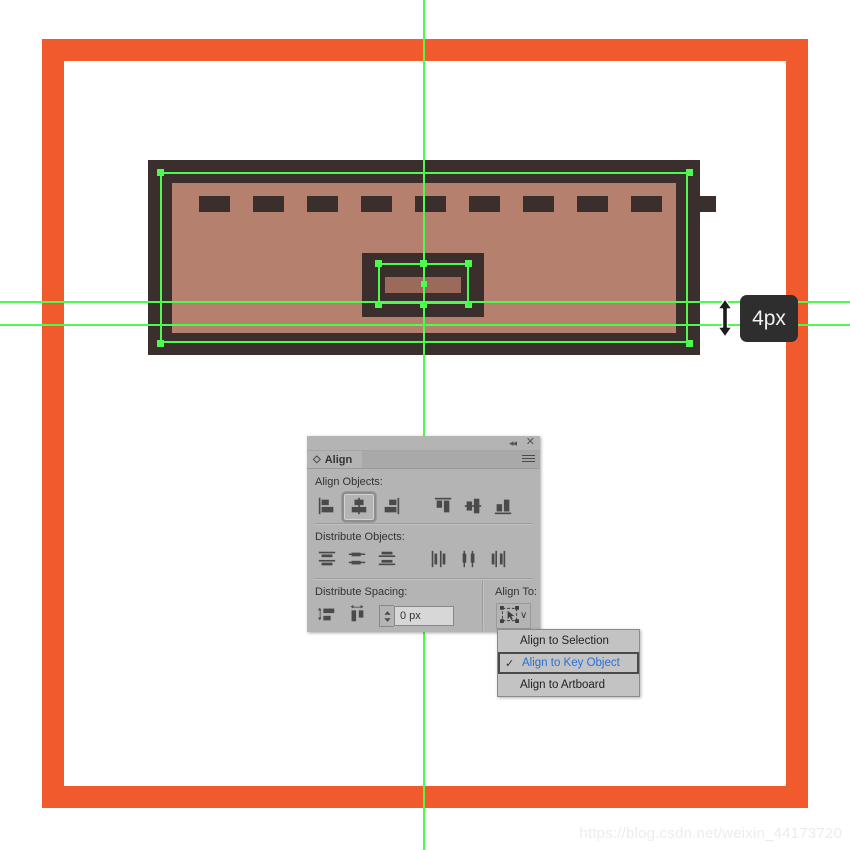  I want to click on panel-tabstrip: ◇ Align, so click(423, 460).